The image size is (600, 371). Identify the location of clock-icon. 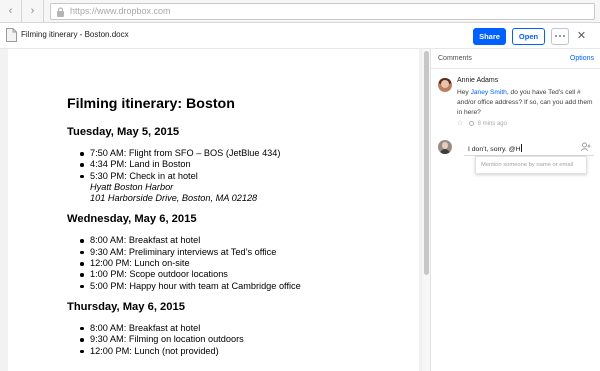
(471, 123).